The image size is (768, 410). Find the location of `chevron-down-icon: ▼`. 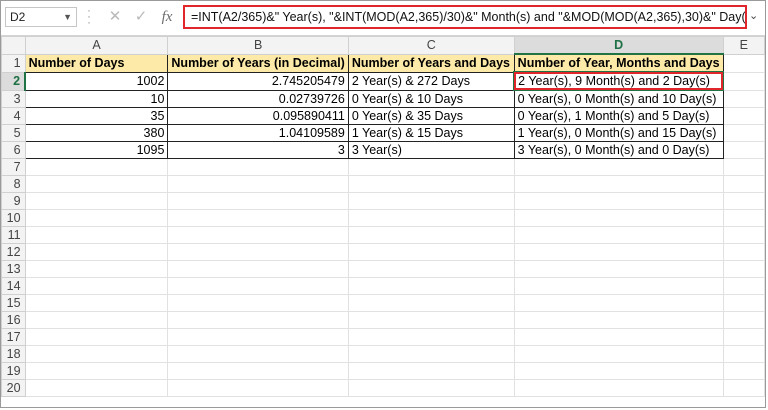

chevron-down-icon: ▼ is located at coordinates (67, 17).